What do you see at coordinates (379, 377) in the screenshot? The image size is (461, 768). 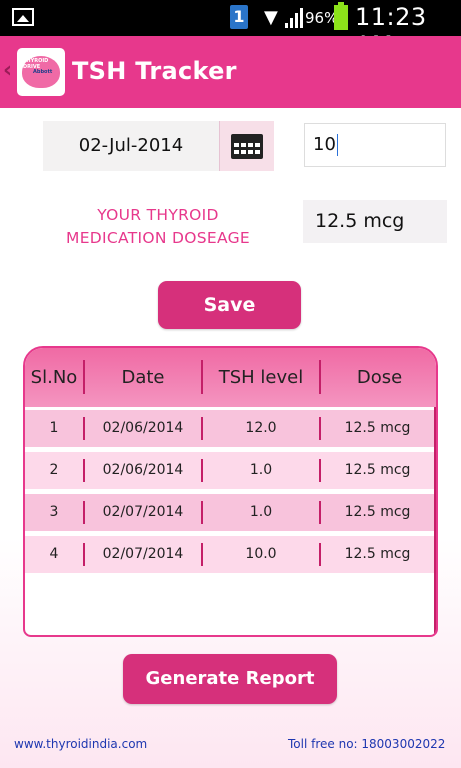 I see `column-header-dose: Dose` at bounding box center [379, 377].